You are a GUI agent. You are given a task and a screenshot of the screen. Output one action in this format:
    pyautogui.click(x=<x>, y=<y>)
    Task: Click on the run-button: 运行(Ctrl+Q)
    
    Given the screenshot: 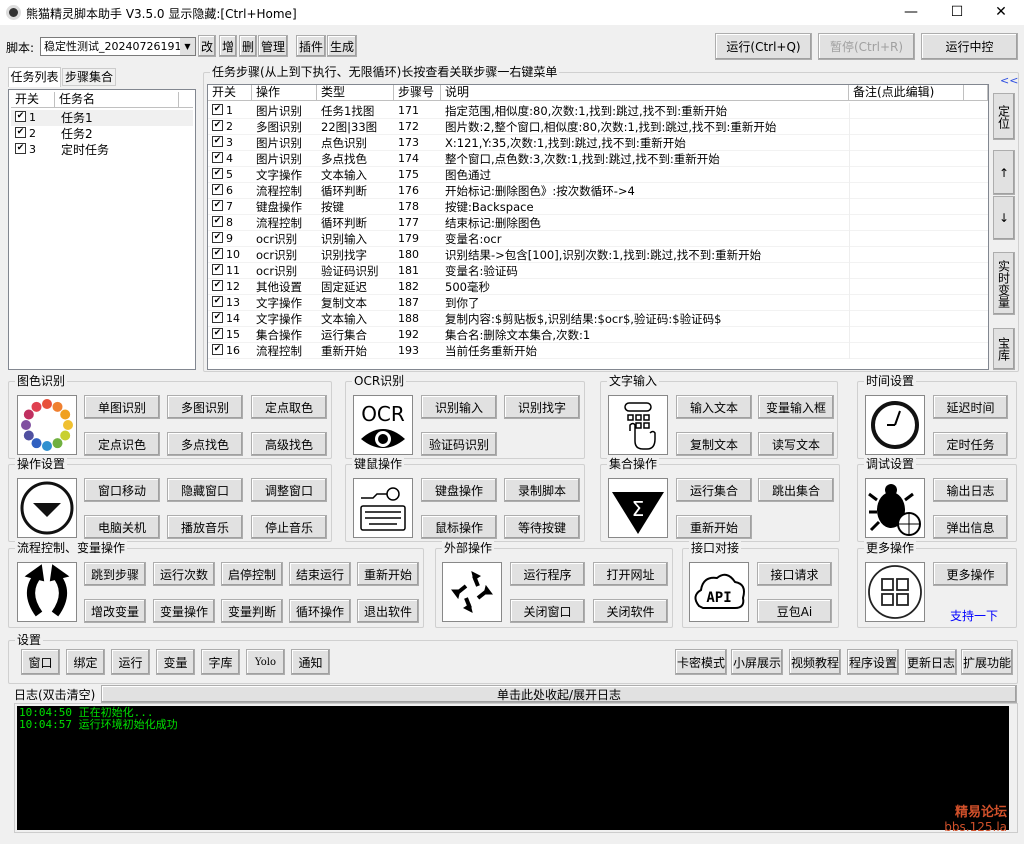 What is the action you would take?
    pyautogui.click(x=763, y=46)
    